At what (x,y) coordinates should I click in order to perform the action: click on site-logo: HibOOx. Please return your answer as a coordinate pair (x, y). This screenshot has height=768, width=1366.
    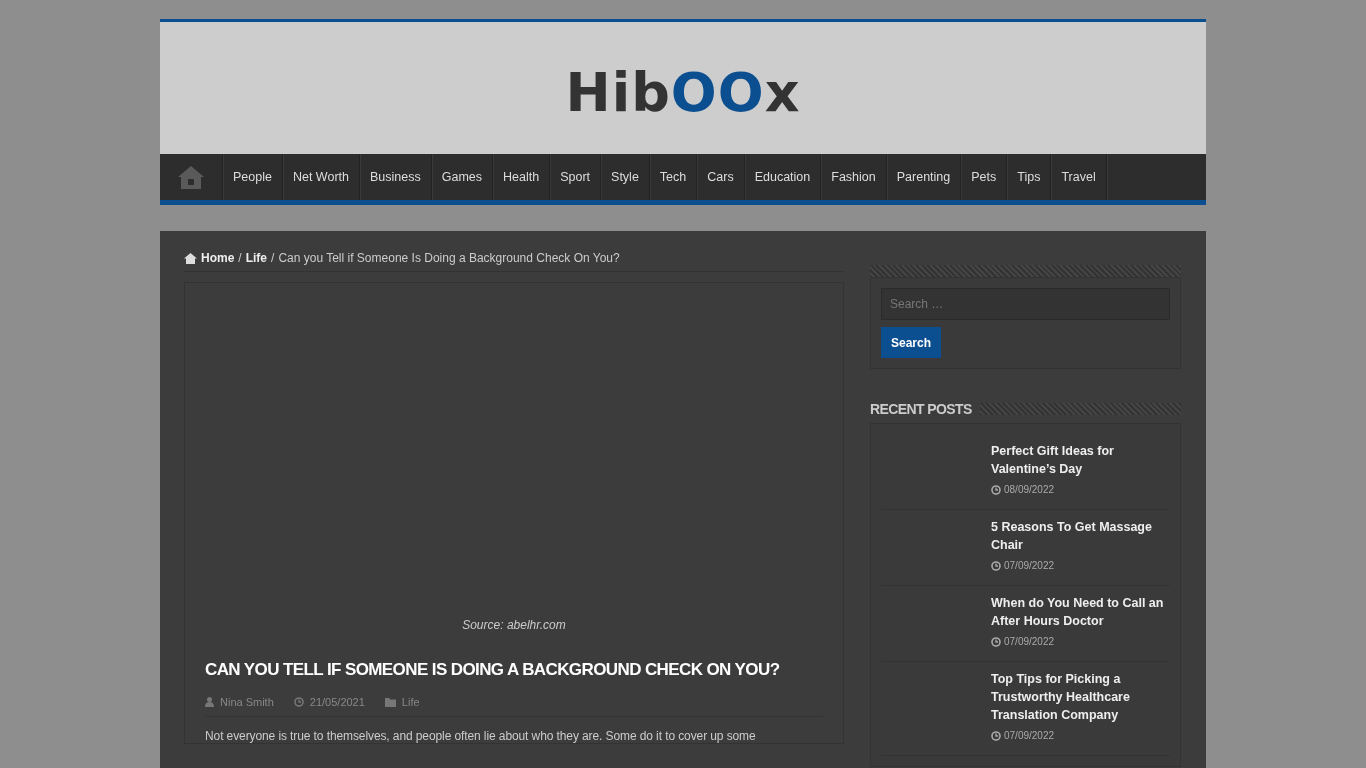
    Looking at the image, I should click on (683, 92).